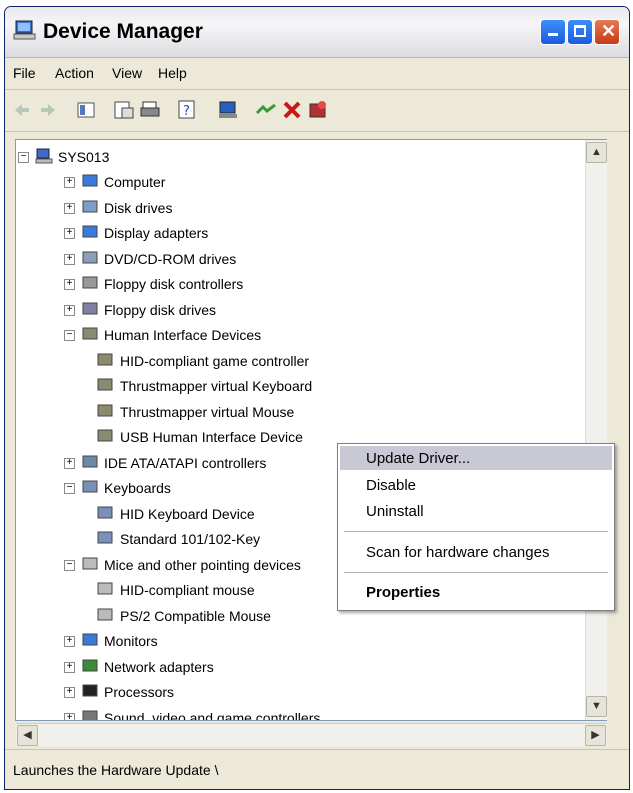 The width and height of the screenshot is (633, 793). Describe the element at coordinates (187, 513) in the screenshot. I see `tree-item-label: HID Keyboard Device` at that location.